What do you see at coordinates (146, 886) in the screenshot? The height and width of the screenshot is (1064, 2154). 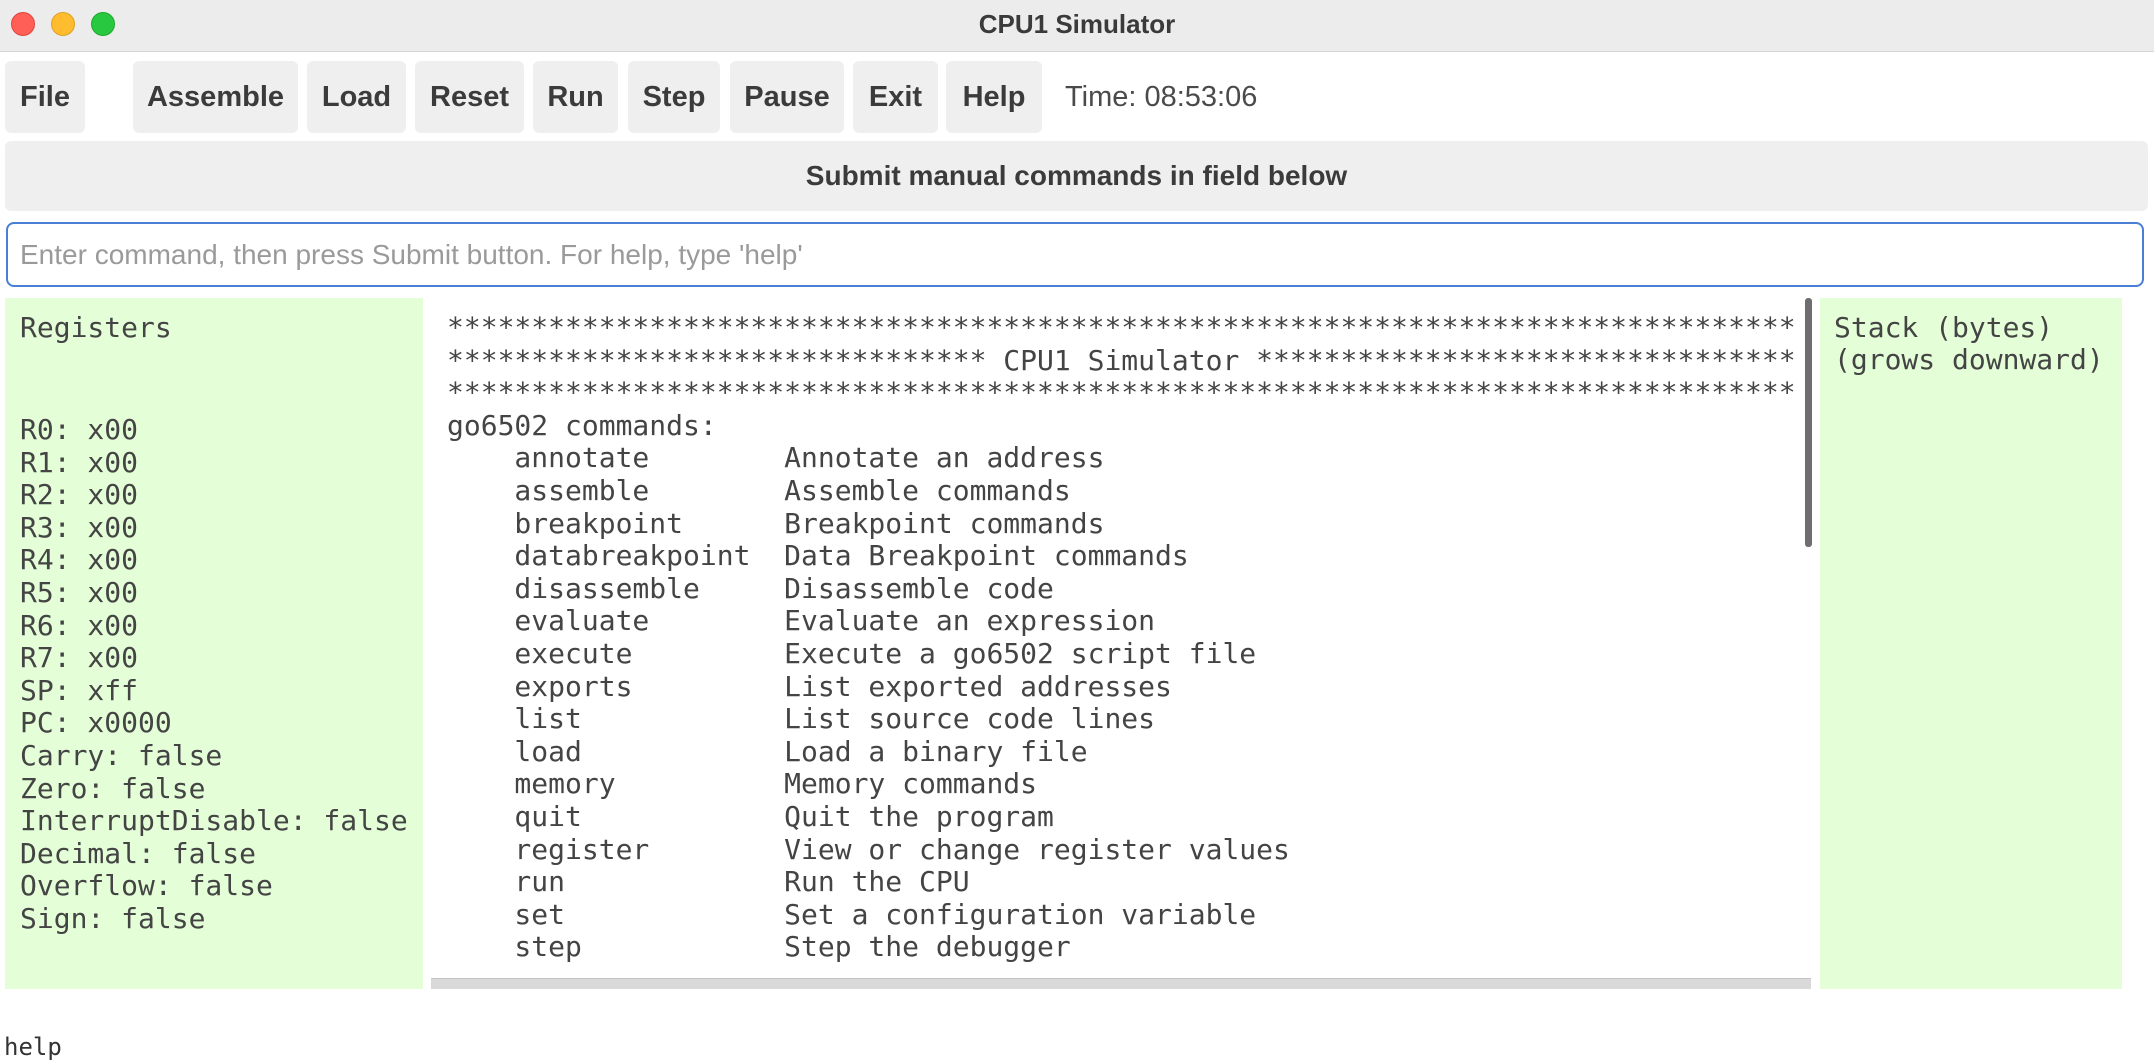 I see `flag-overflow: Overflow: false` at bounding box center [146, 886].